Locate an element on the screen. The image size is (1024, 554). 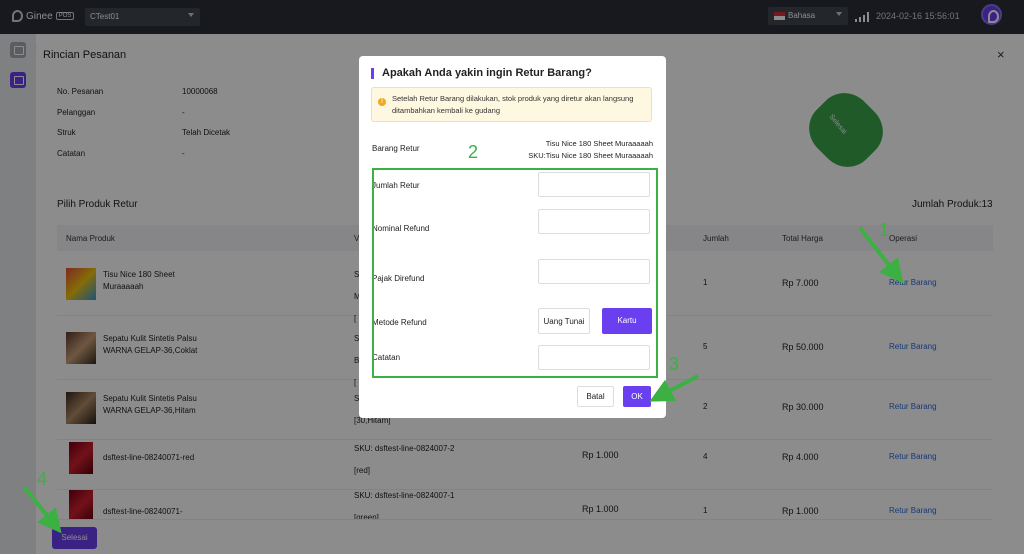
annotation-highlight-box is located at coordinates (515, 273).